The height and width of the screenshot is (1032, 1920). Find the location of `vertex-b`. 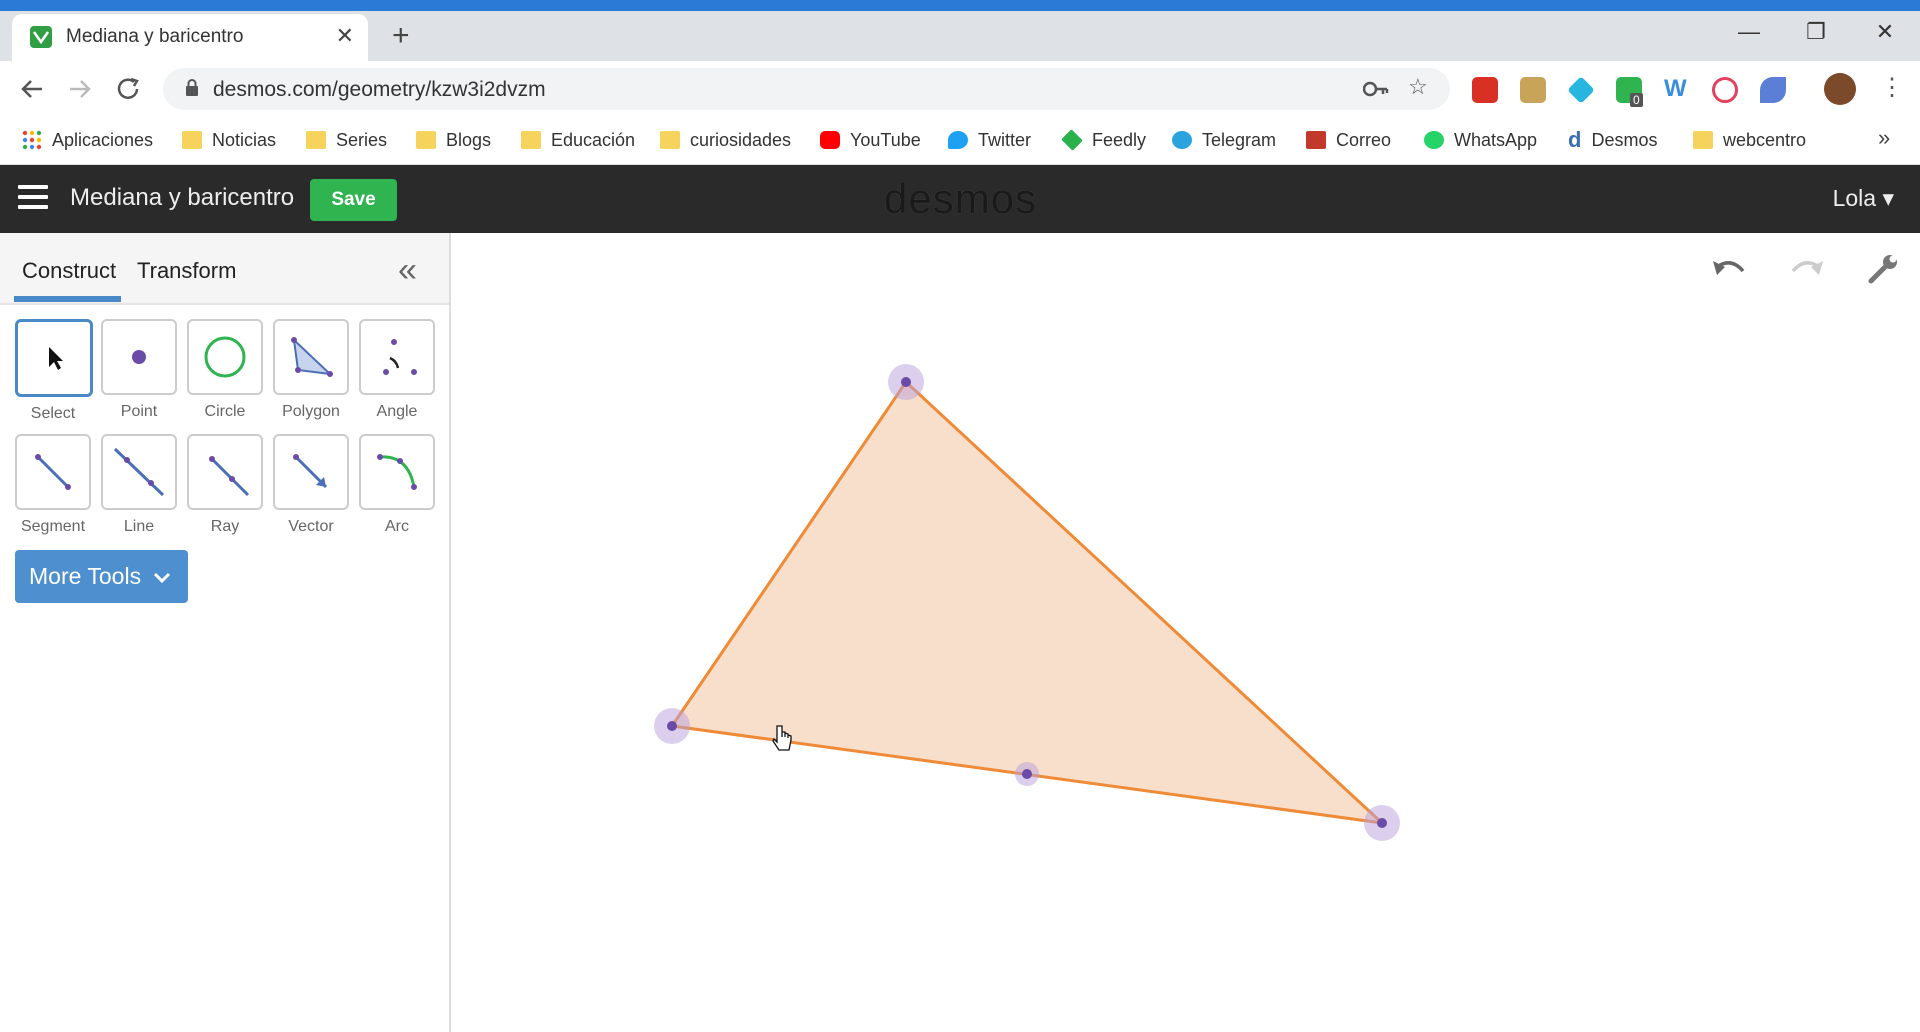

vertex-b is located at coordinates (672, 726).